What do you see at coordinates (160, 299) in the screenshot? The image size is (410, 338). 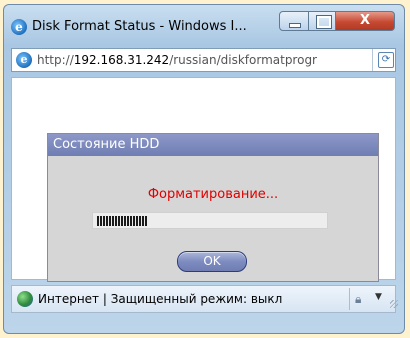 I see `security-zone-text: Интернет | Защищенный режим: выкл` at bounding box center [160, 299].